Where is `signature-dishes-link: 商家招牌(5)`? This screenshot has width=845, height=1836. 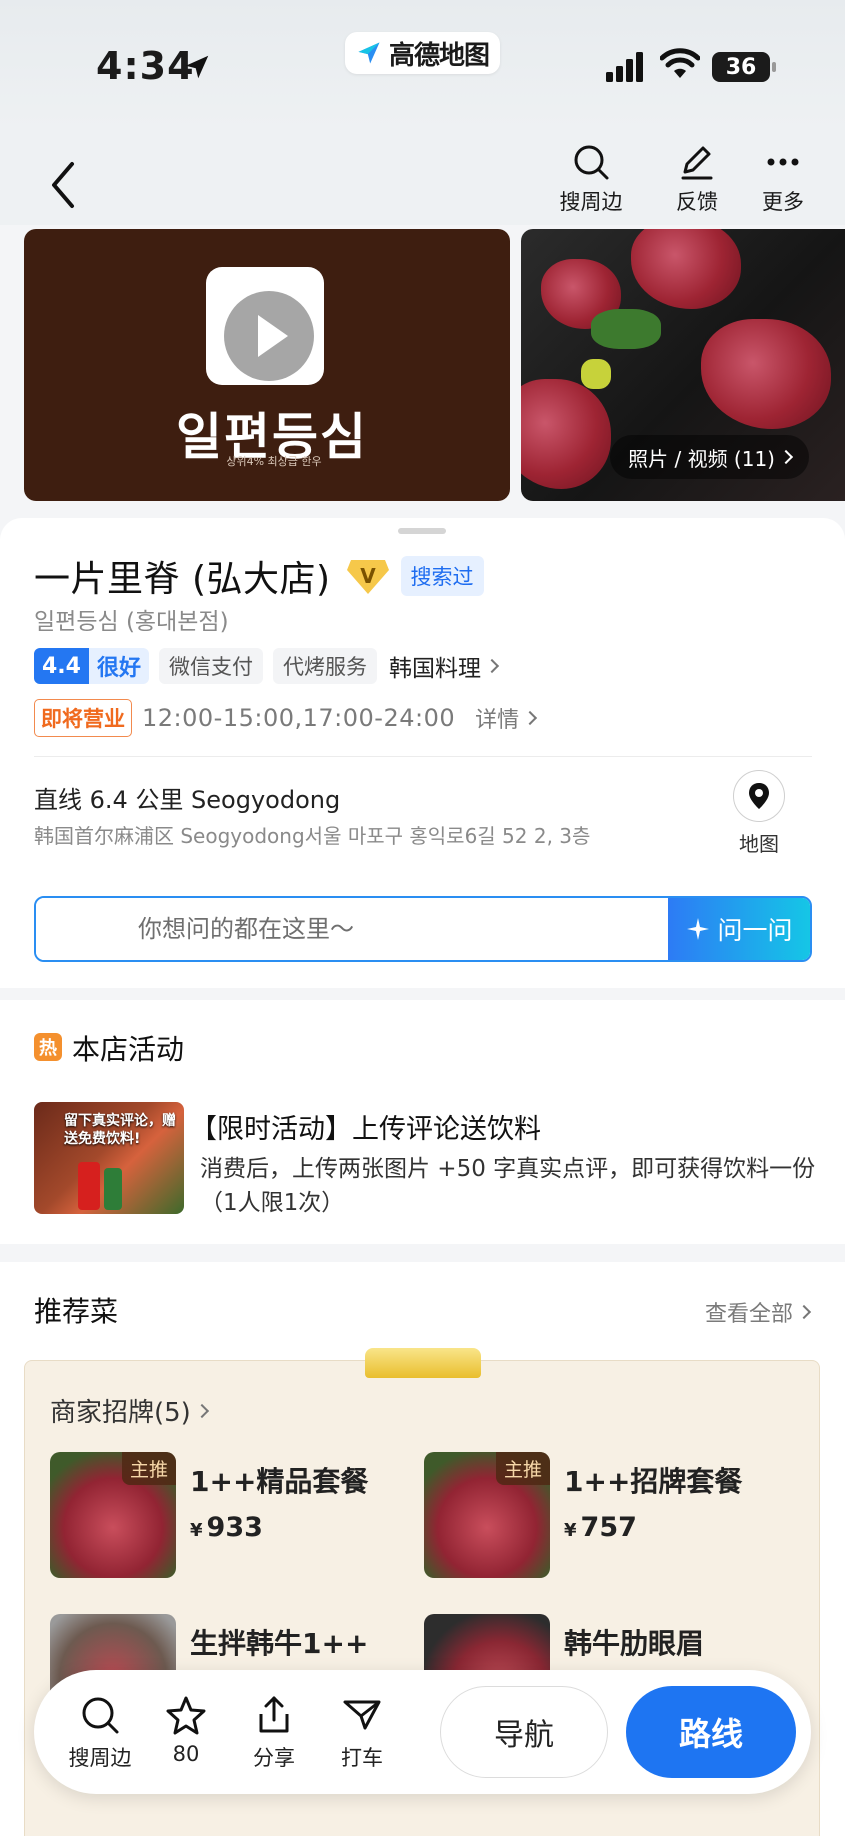
signature-dishes-link: 商家招牌(5) is located at coordinates (129, 1410).